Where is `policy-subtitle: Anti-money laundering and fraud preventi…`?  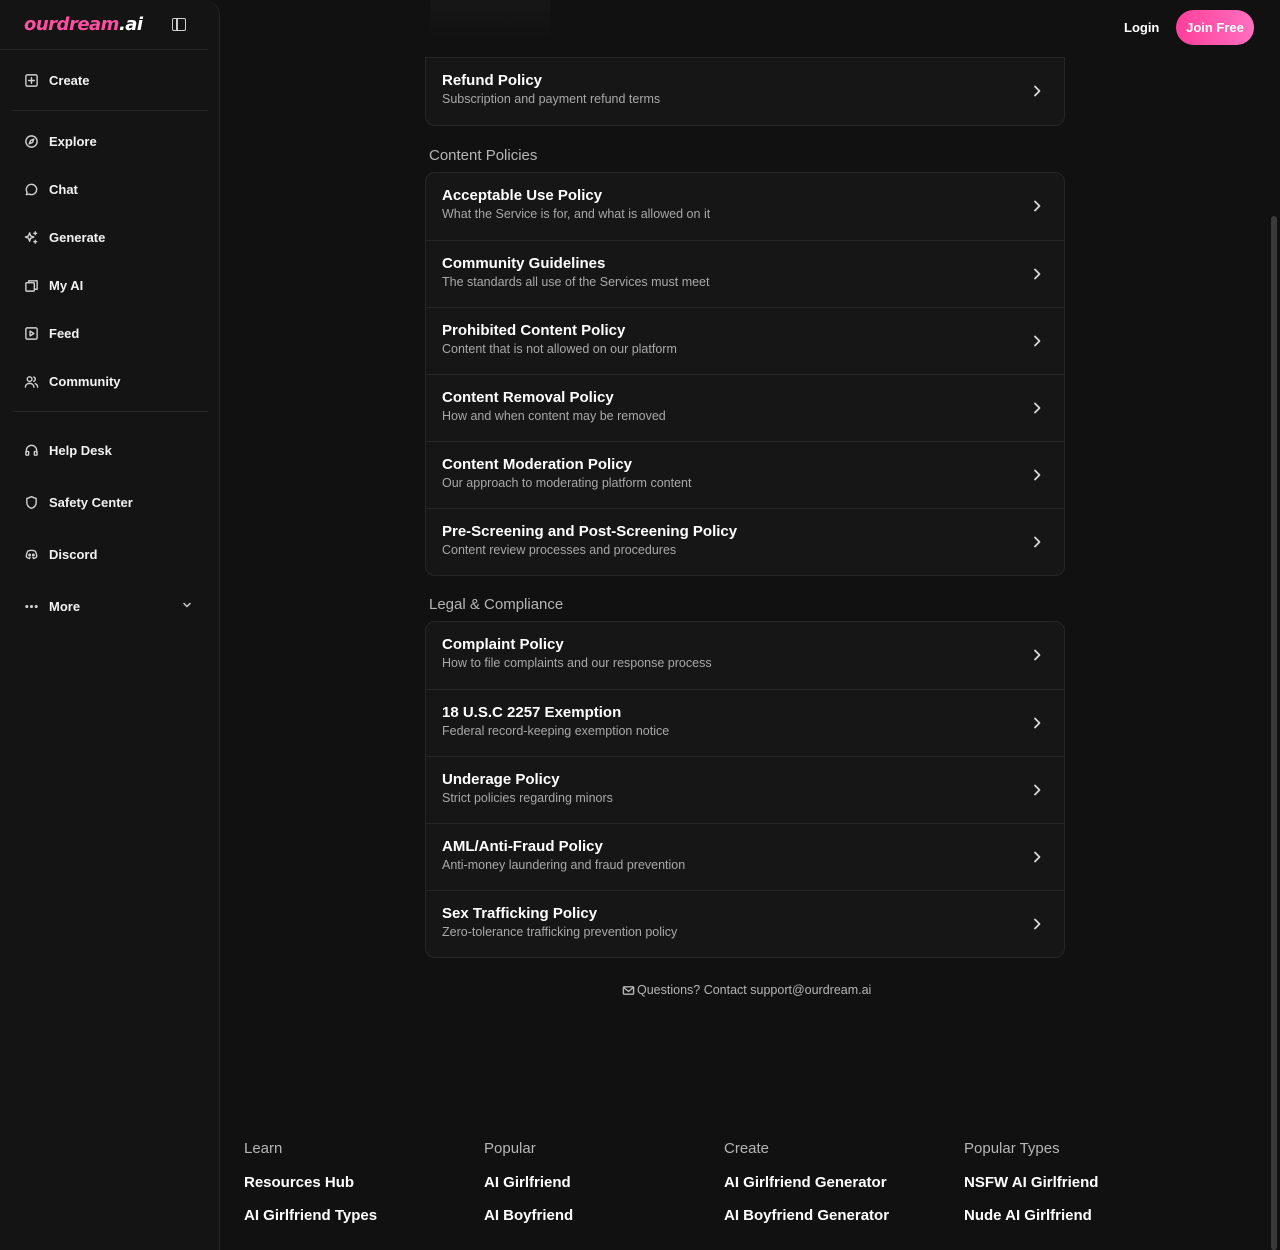
policy-subtitle: Anti-money laundering and fraud preventi… is located at coordinates (564, 865).